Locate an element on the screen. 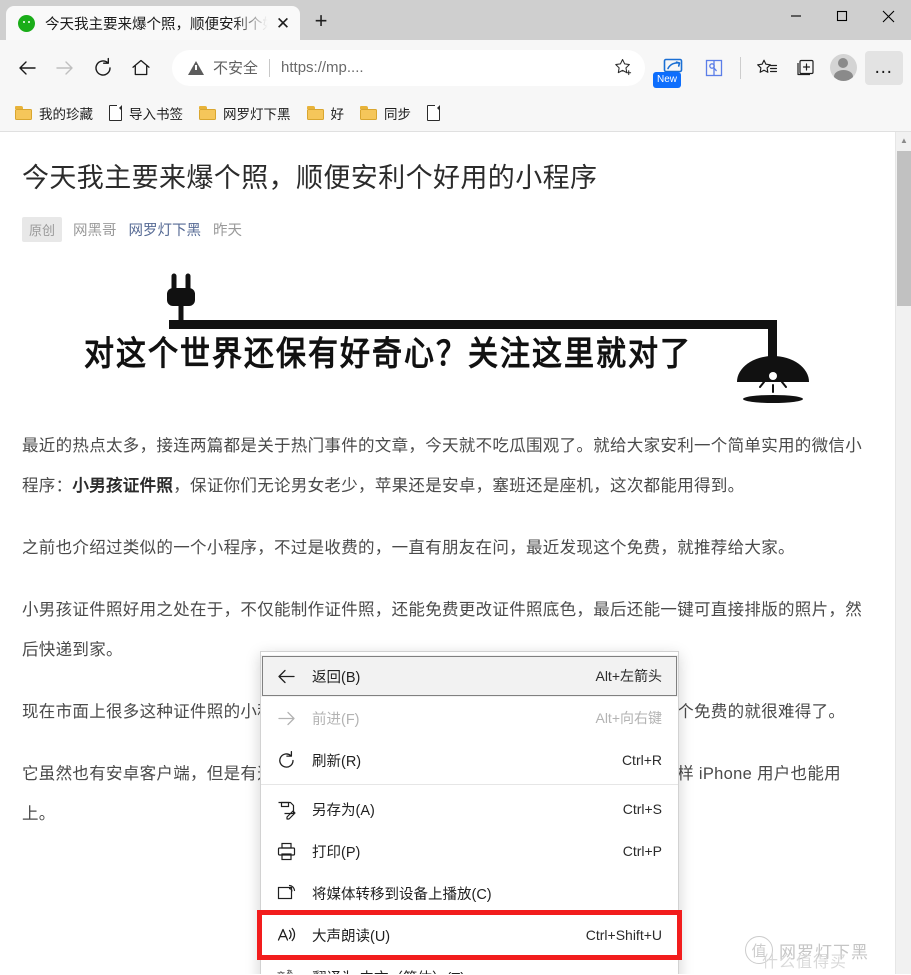 This screenshot has height=975, width=911. bookmark-label: 网罗灯下黑 is located at coordinates (257, 114).